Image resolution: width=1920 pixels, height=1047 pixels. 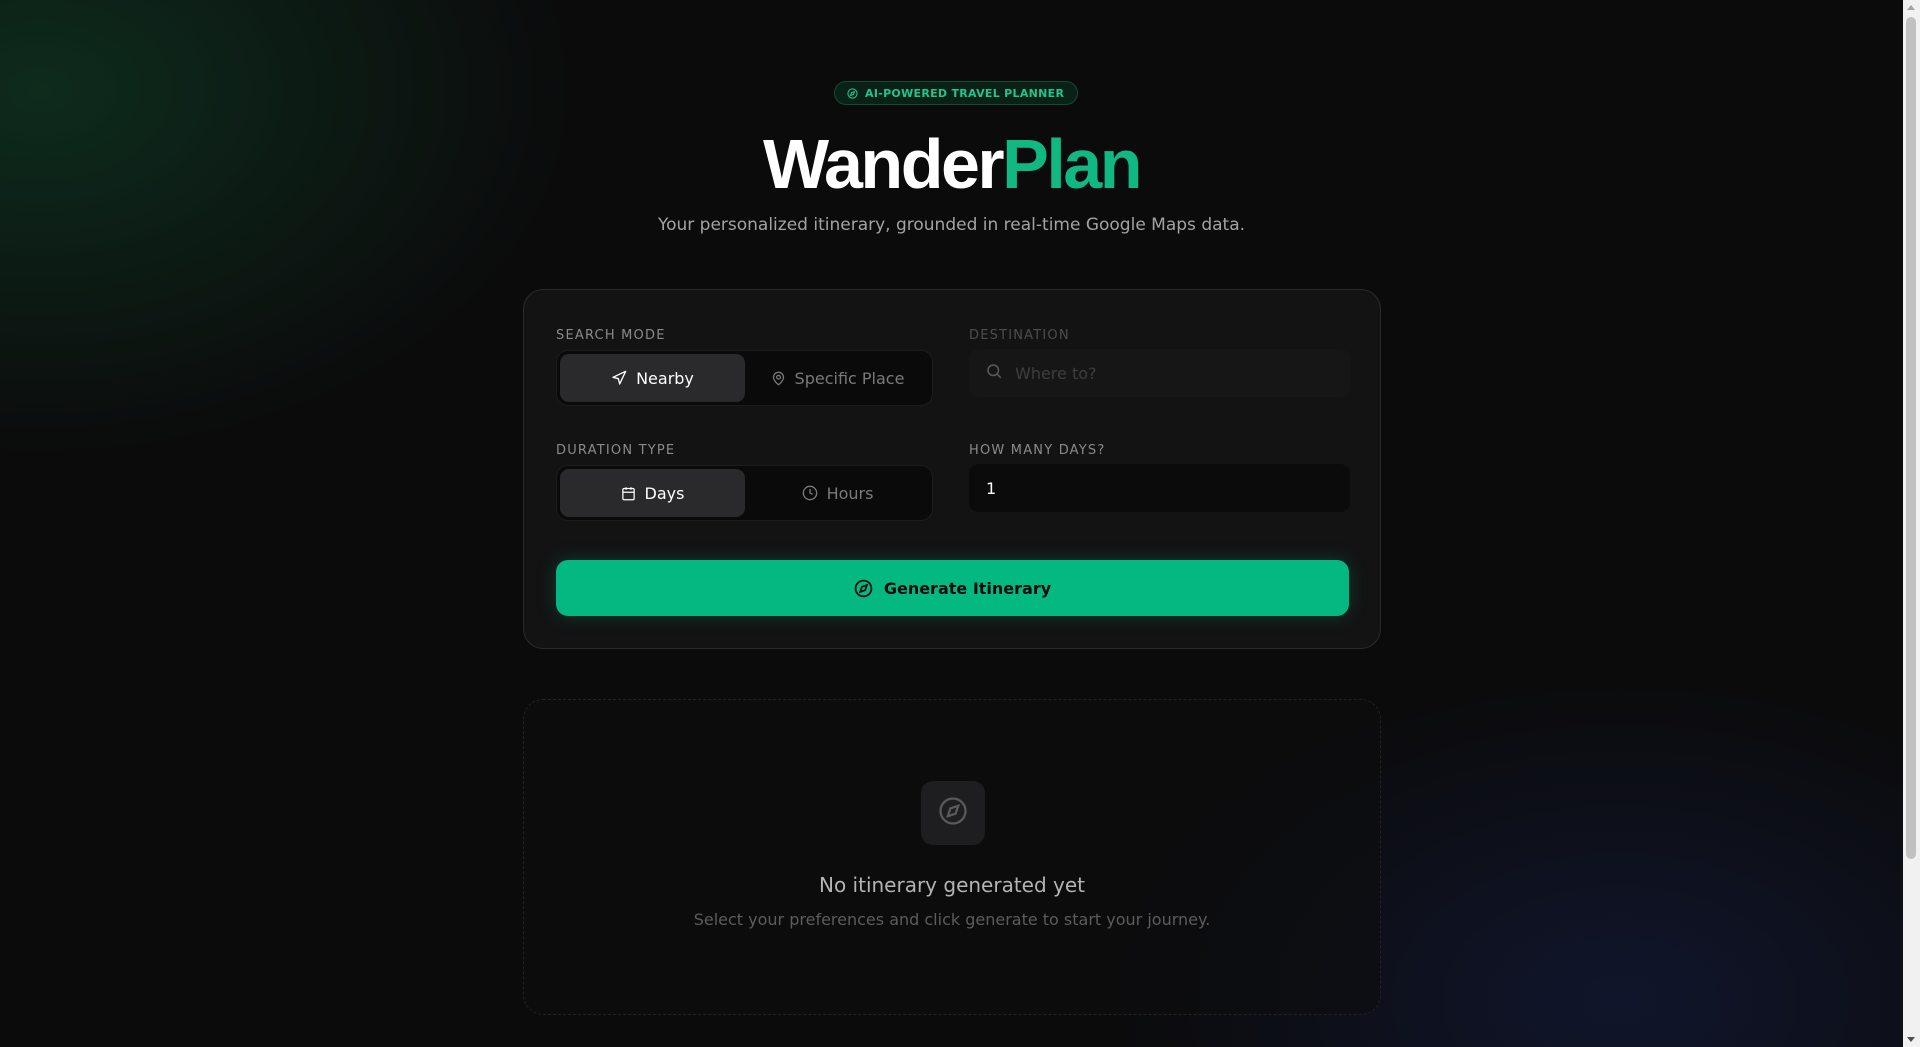 I want to click on empty-icon-container, so click(x=953, y=813).